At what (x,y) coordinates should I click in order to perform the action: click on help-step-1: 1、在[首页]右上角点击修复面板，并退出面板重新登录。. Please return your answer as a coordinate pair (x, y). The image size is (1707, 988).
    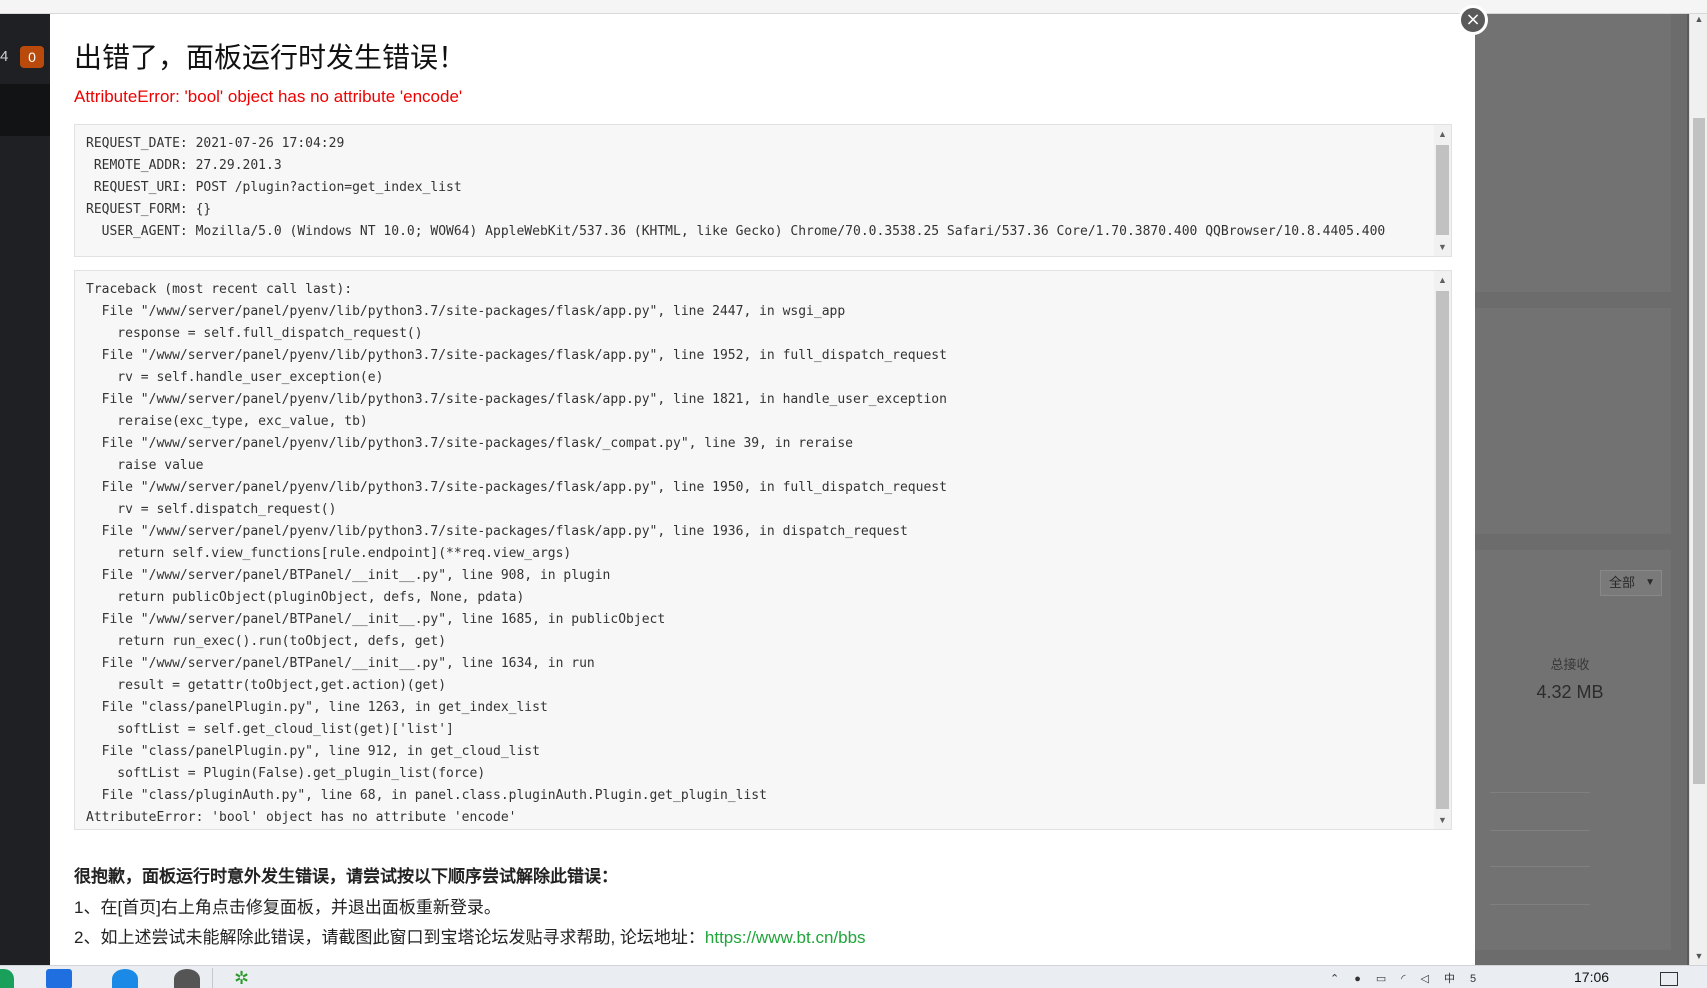
    Looking at the image, I should click on (287, 907).